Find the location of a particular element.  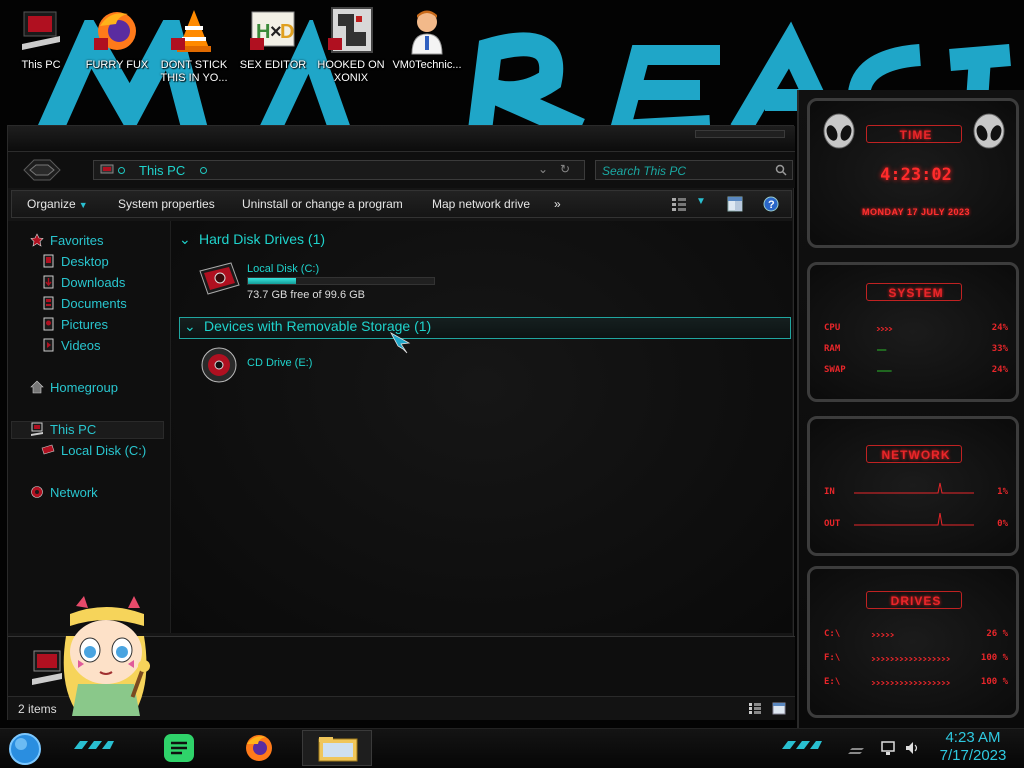

network-gadget: NETWORK IN 1% OUT 0% is located at coordinates (913, 486).